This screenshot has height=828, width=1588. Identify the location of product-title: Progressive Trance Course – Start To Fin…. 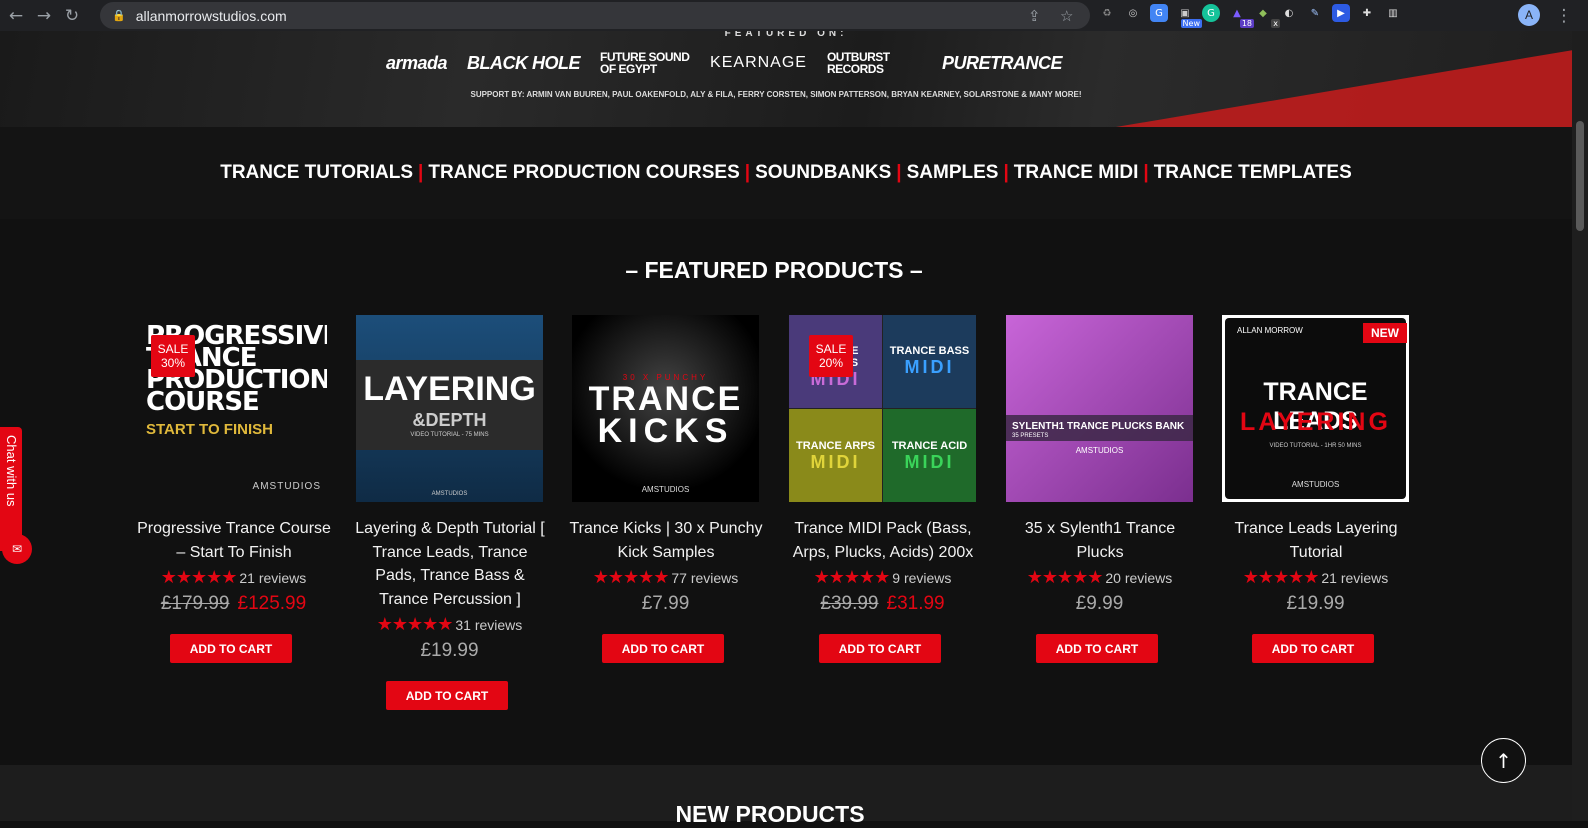
(234, 540).